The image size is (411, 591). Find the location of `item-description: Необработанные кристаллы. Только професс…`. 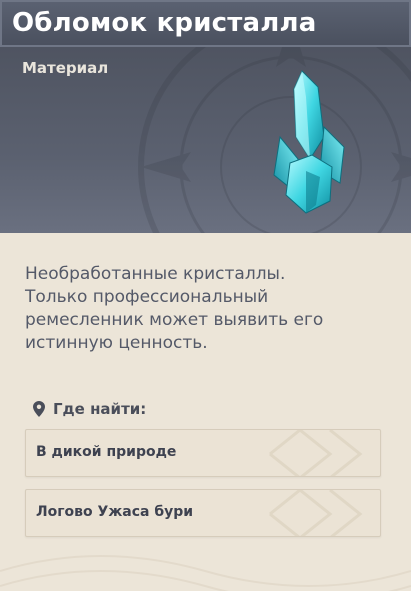

item-description: Необработанные кристаллы. Только професс… is located at coordinates (210, 309).